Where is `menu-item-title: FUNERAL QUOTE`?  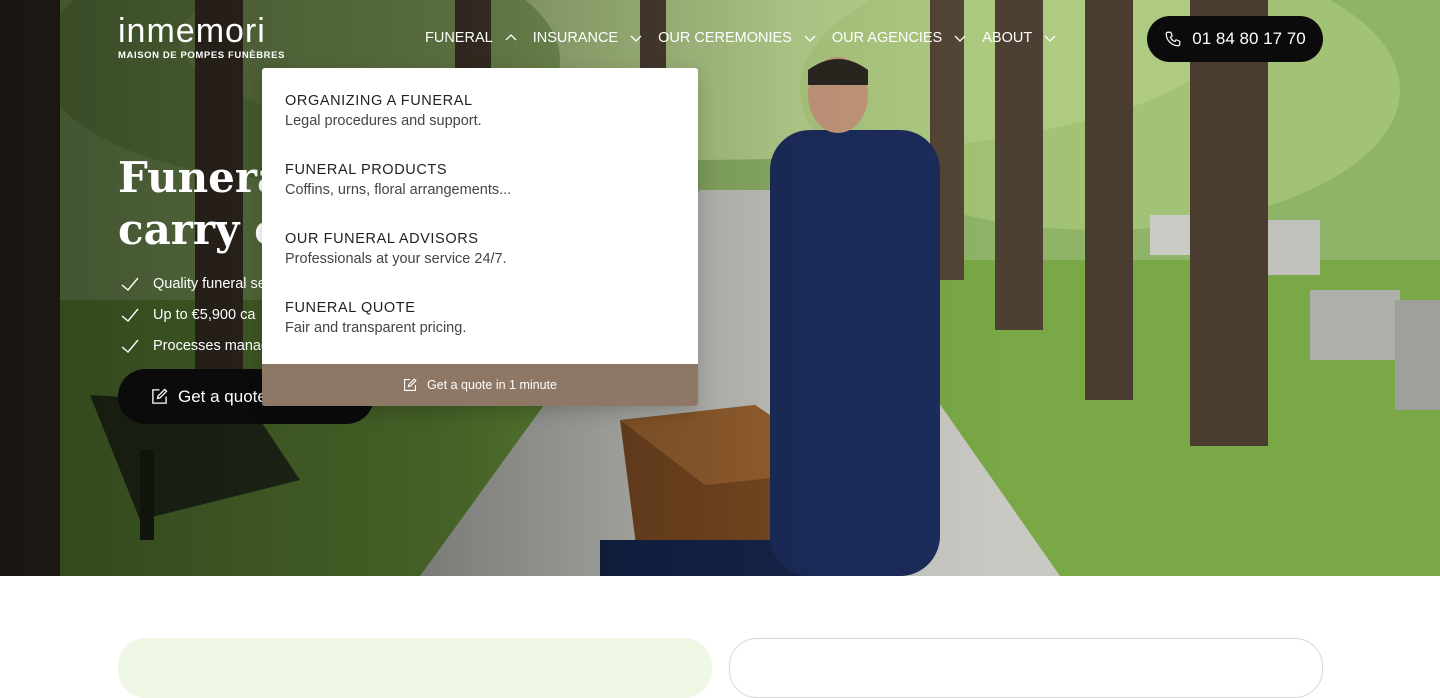 menu-item-title: FUNERAL QUOTE is located at coordinates (350, 308).